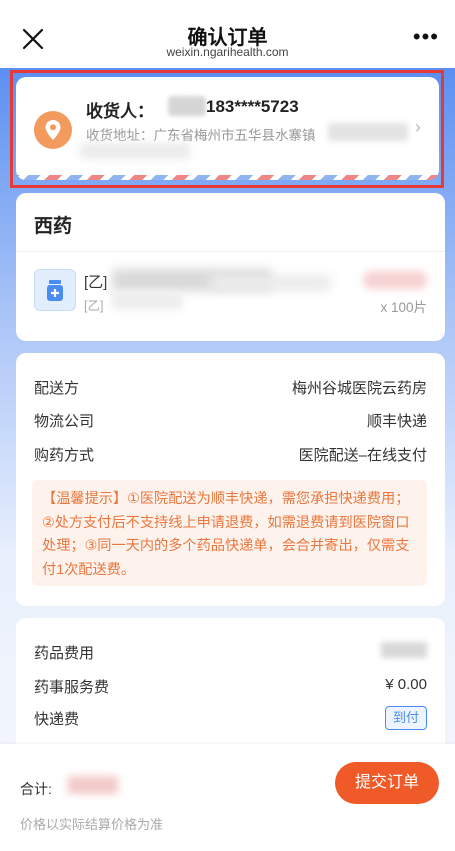 This screenshot has height=851, width=455. I want to click on delivery-value: 医院配送–在线支付, so click(362, 455).